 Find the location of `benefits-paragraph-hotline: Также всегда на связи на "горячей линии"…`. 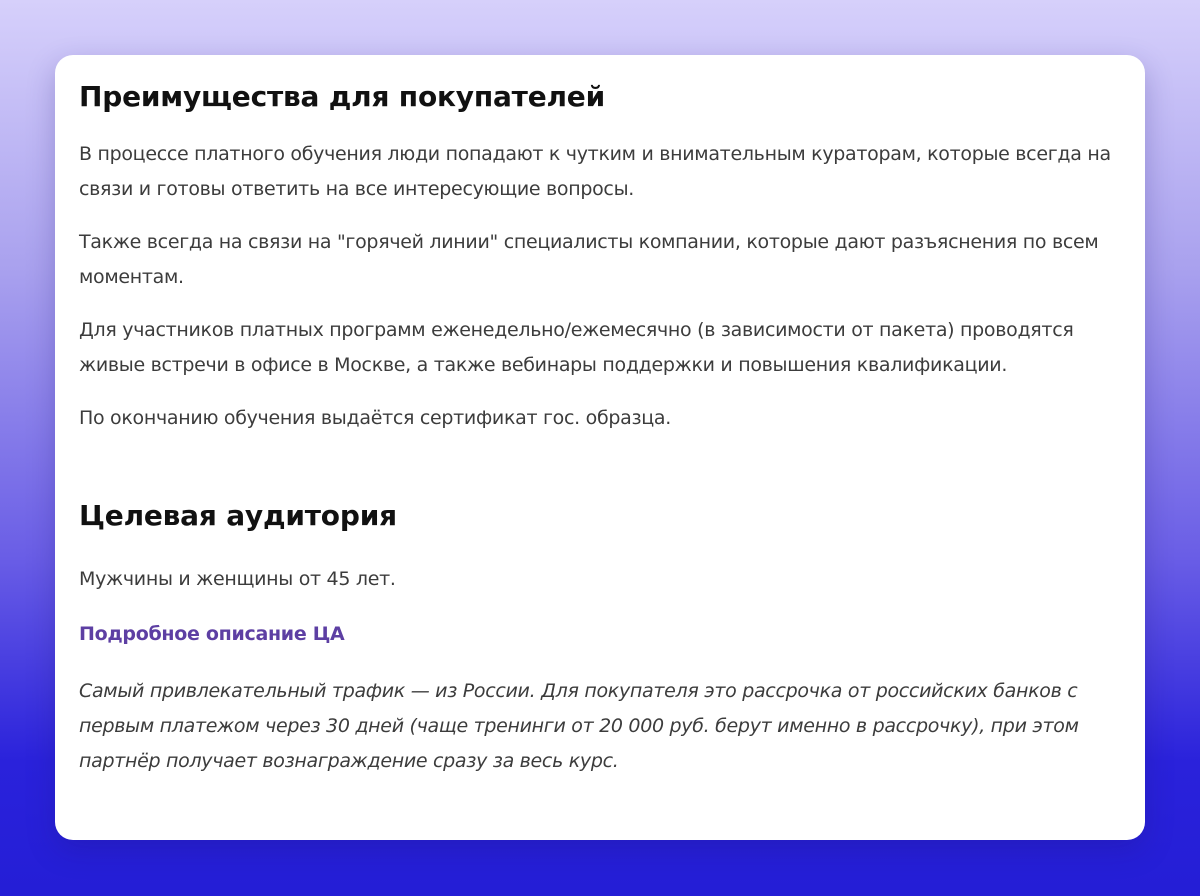

benefits-paragraph-hotline: Также всегда на связи на "горячей линии"… is located at coordinates (589, 259).